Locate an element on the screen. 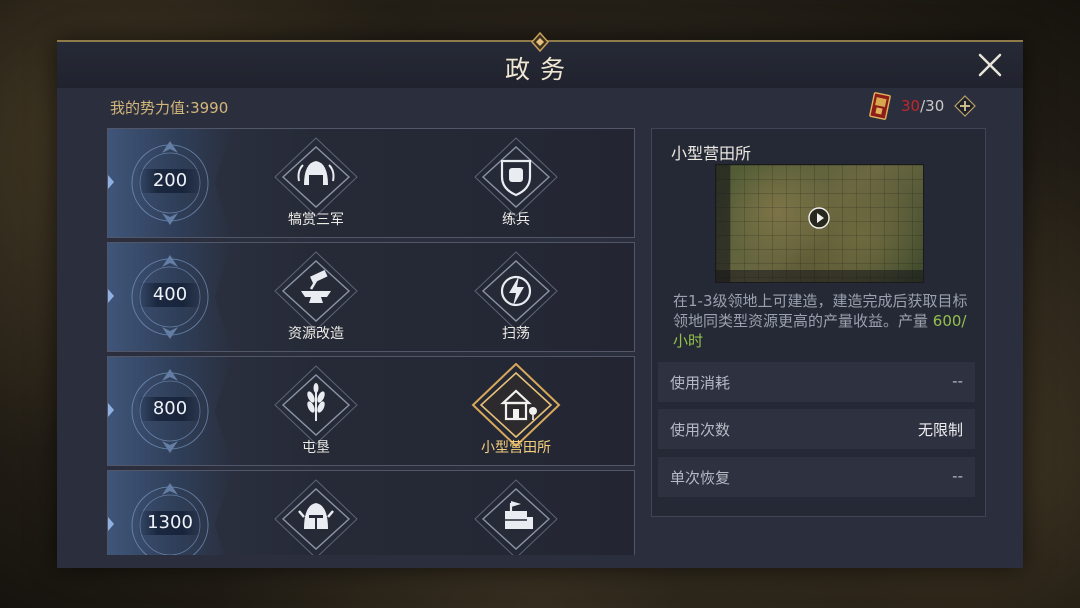  page-title: 政务 is located at coordinates (539, 69).